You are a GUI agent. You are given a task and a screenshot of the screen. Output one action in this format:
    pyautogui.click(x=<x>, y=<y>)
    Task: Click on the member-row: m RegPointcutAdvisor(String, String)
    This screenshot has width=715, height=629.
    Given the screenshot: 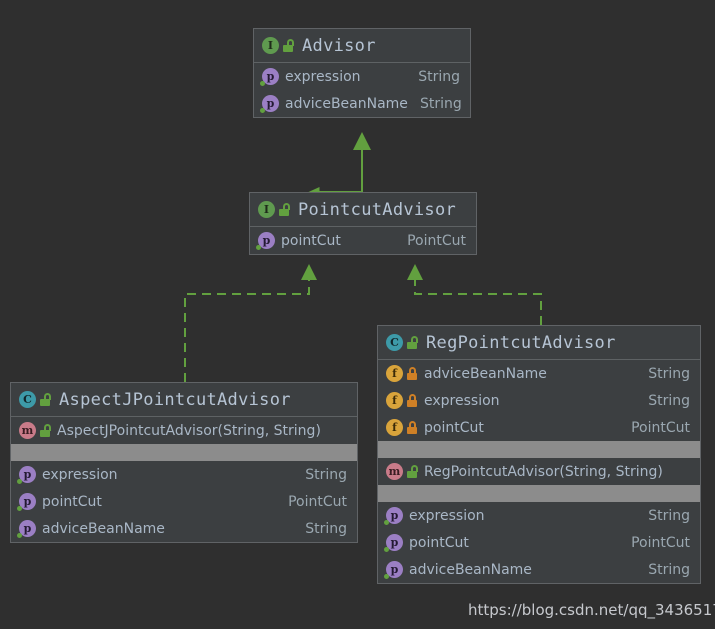 What is the action you would take?
    pyautogui.click(x=539, y=471)
    